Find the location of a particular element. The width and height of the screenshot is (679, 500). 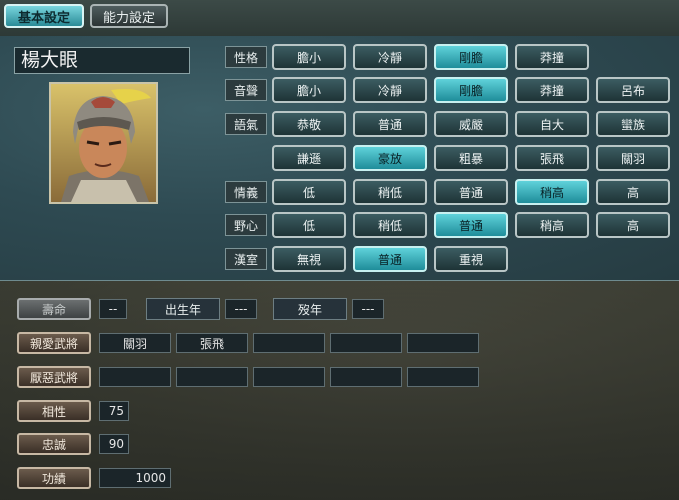

option-button-r2-c4: 莽撞 is located at coordinates (552, 90).